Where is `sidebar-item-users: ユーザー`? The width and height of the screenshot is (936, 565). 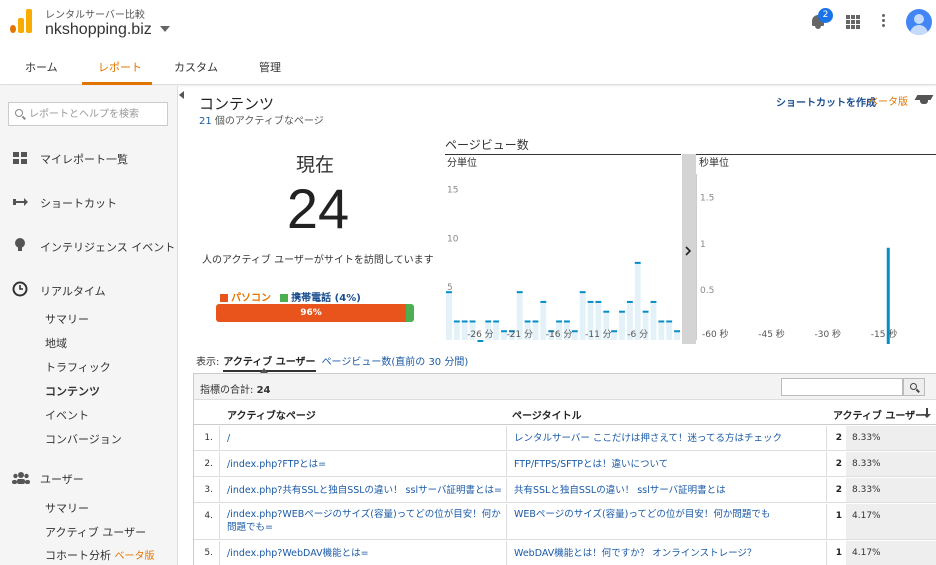
sidebar-item-users: ユーザー is located at coordinates (62, 479).